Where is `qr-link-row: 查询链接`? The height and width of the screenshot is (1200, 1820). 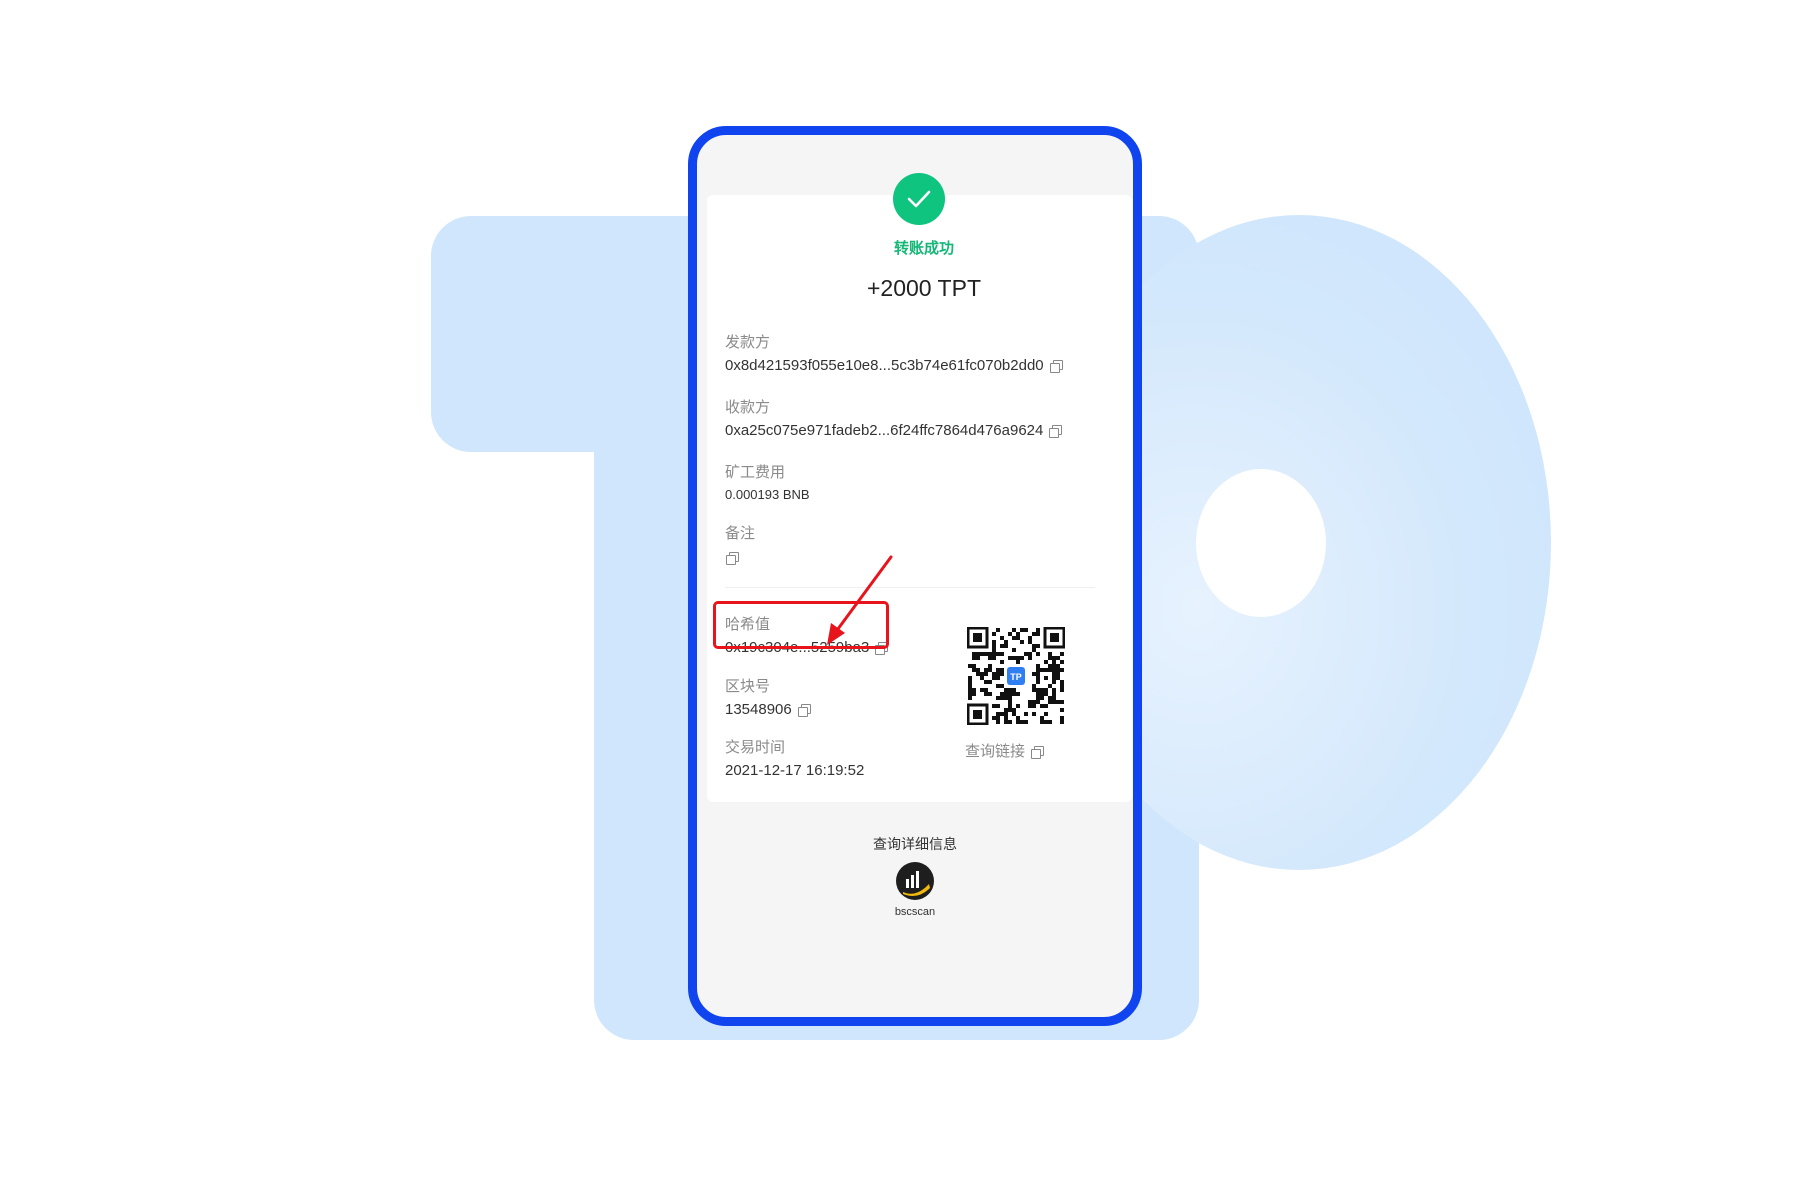
qr-link-row: 查询链接 is located at coordinates (1005, 750).